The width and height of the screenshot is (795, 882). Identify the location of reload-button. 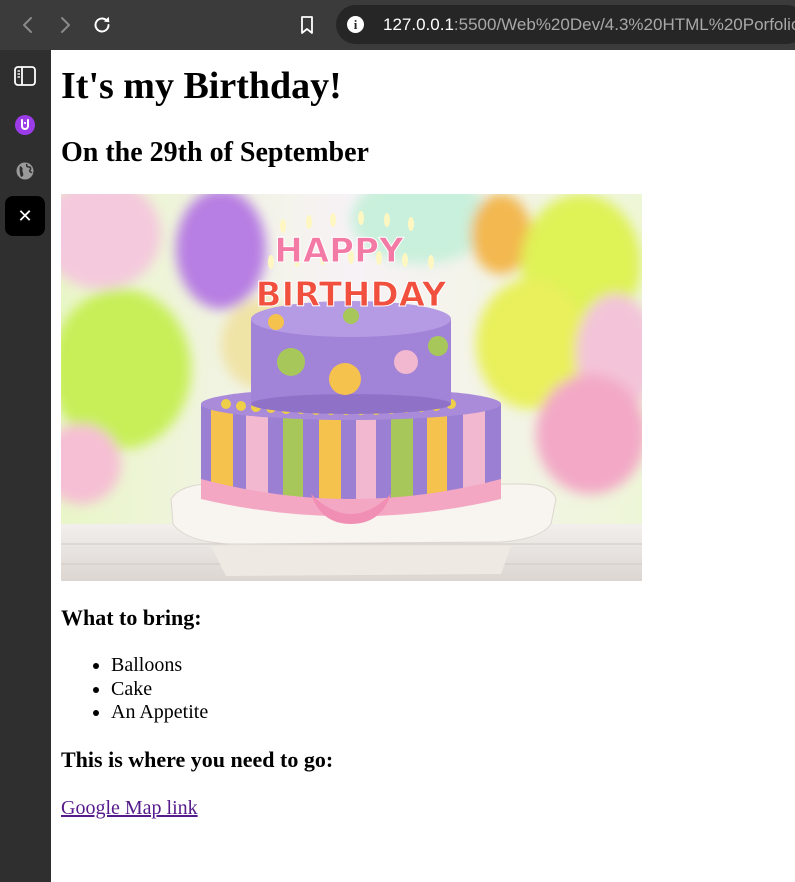
(102, 25).